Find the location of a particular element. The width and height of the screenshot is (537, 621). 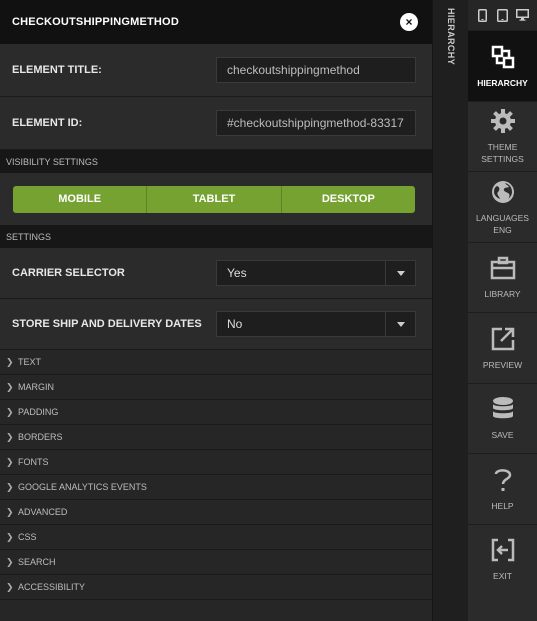

help-label: HELP is located at coordinates (502, 505).